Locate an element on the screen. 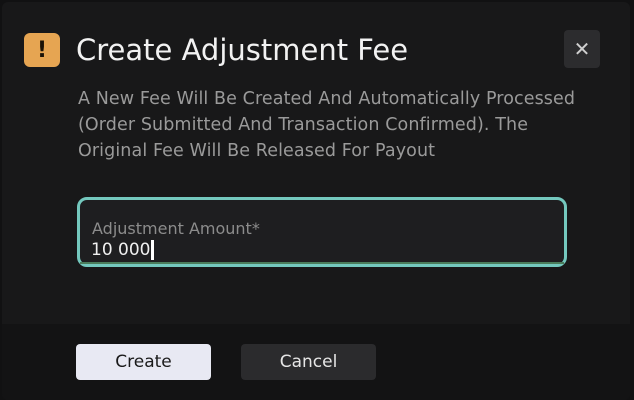  adjustment-amount-label: Adjustment Amount* is located at coordinates (176, 228).